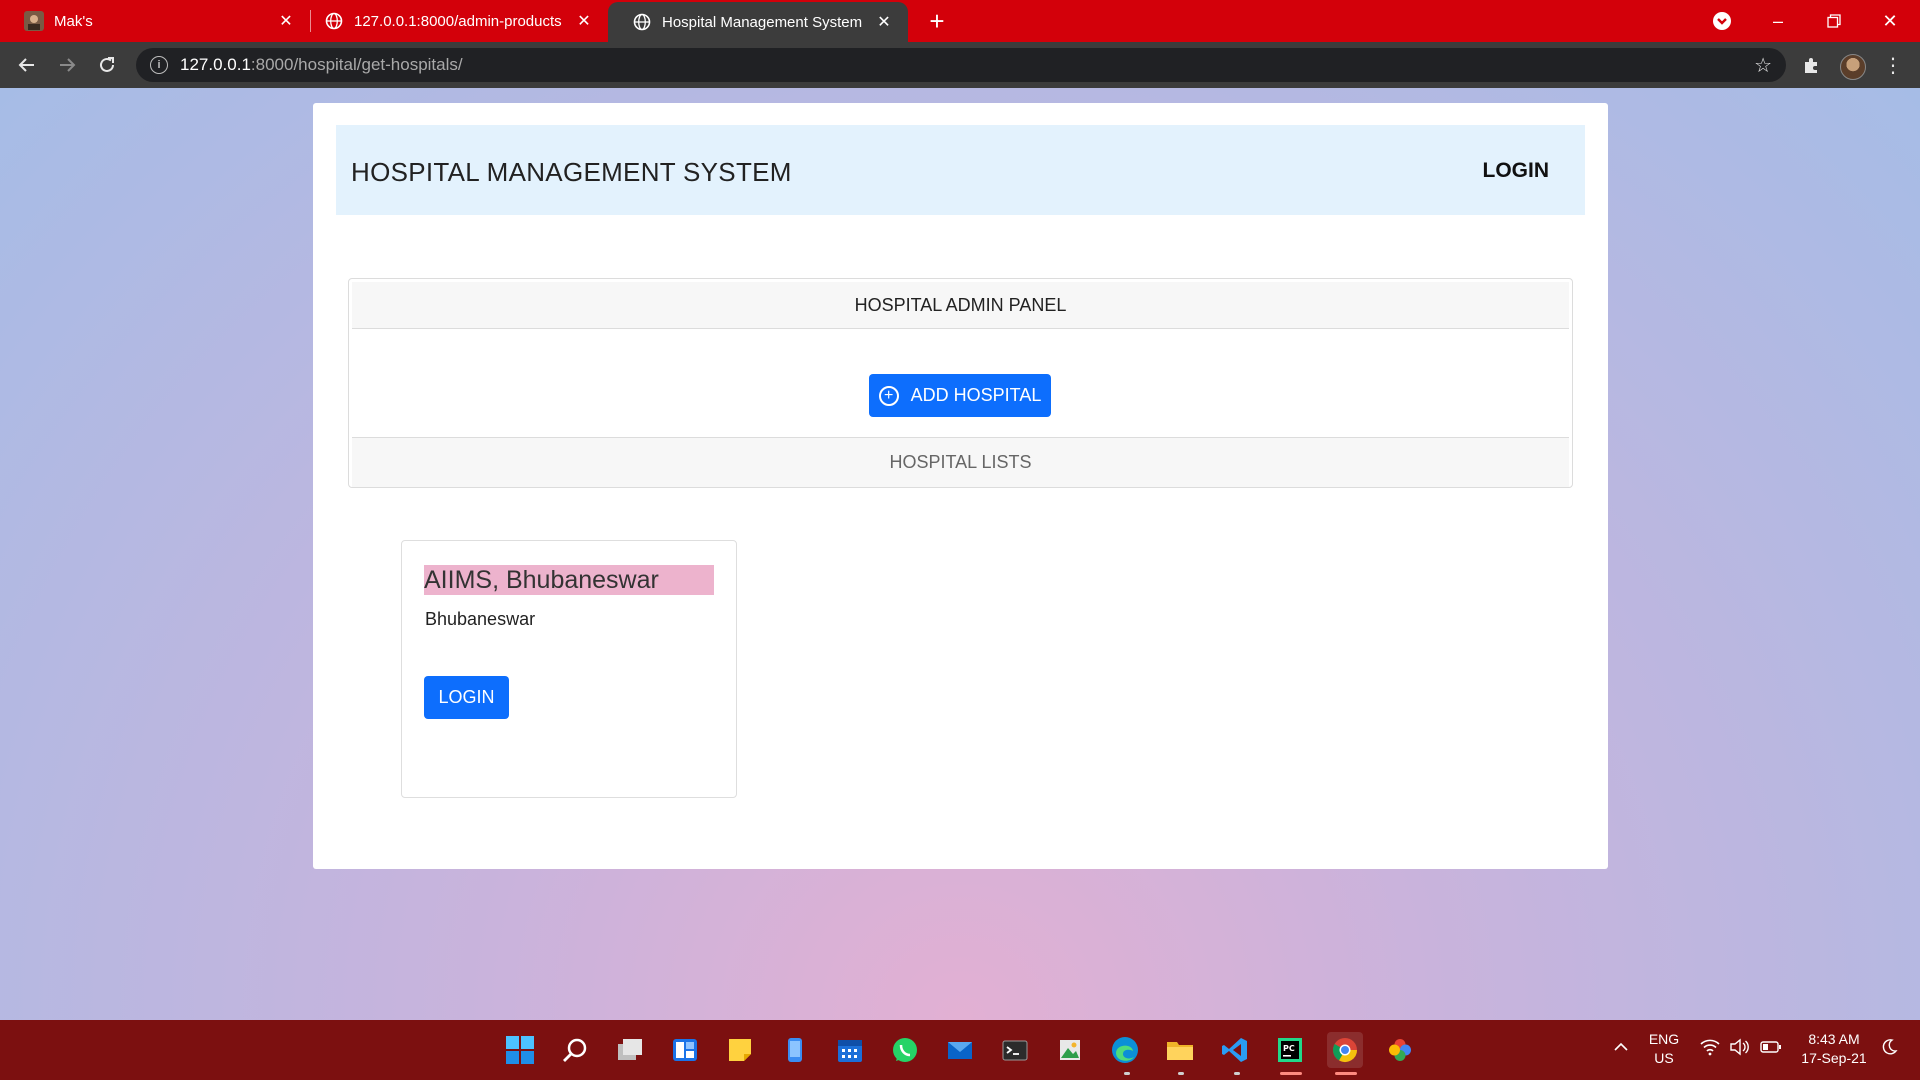 Image resolution: width=1920 pixels, height=1080 pixels. Describe the element at coordinates (1125, 1050) in the screenshot. I see `edge-icon` at that location.